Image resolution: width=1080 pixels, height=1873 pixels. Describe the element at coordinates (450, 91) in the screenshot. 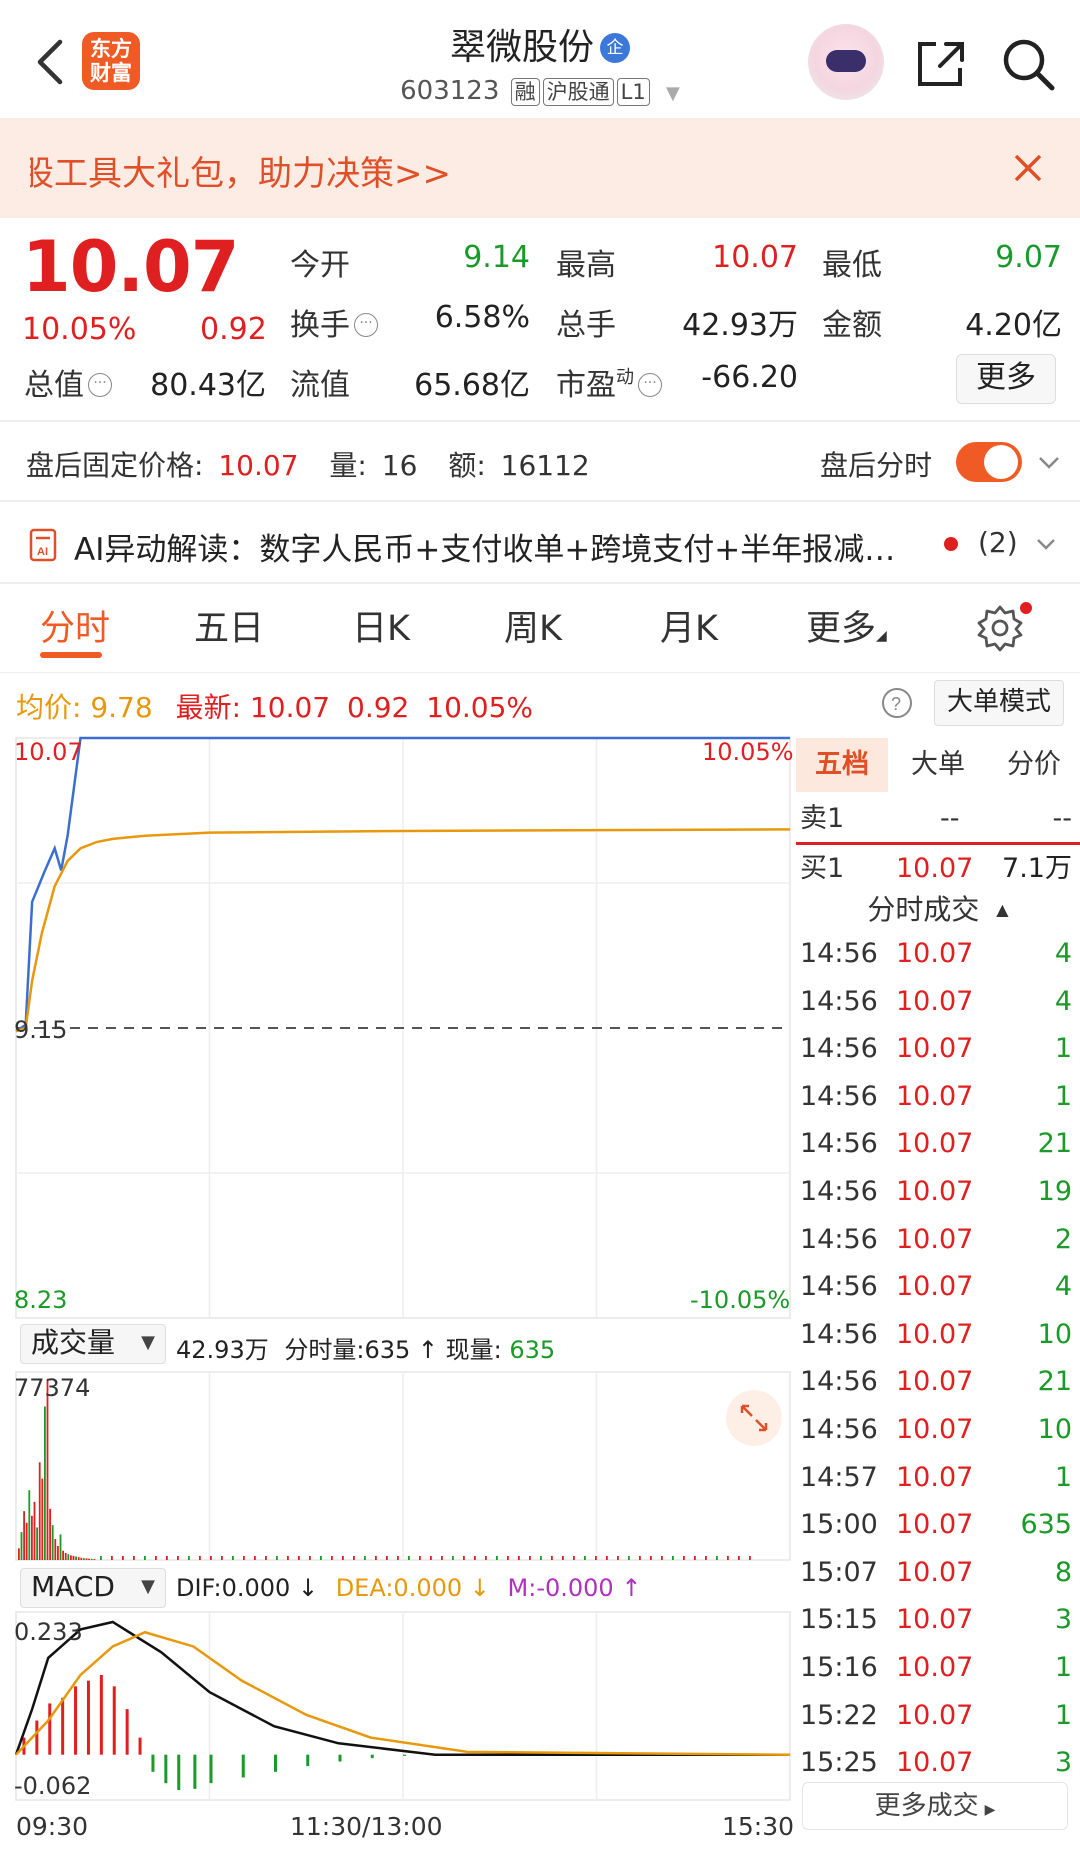

I see `stock-code: 603123` at that location.